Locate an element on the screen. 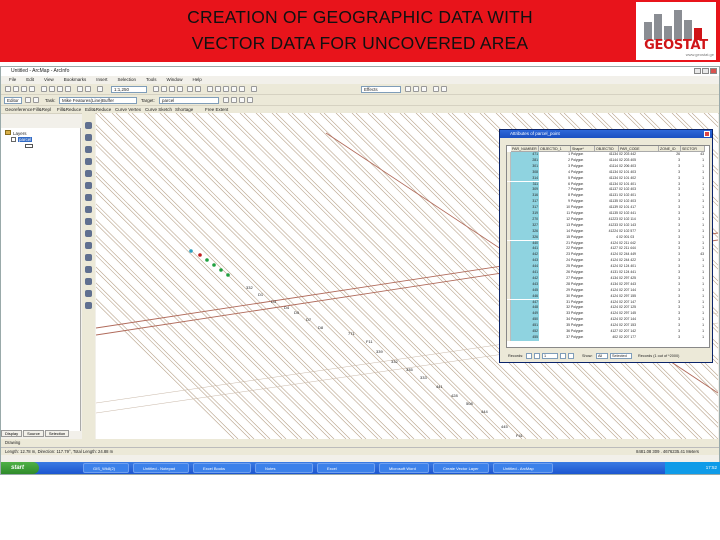  find-icon is located at coordinates (218, 89).